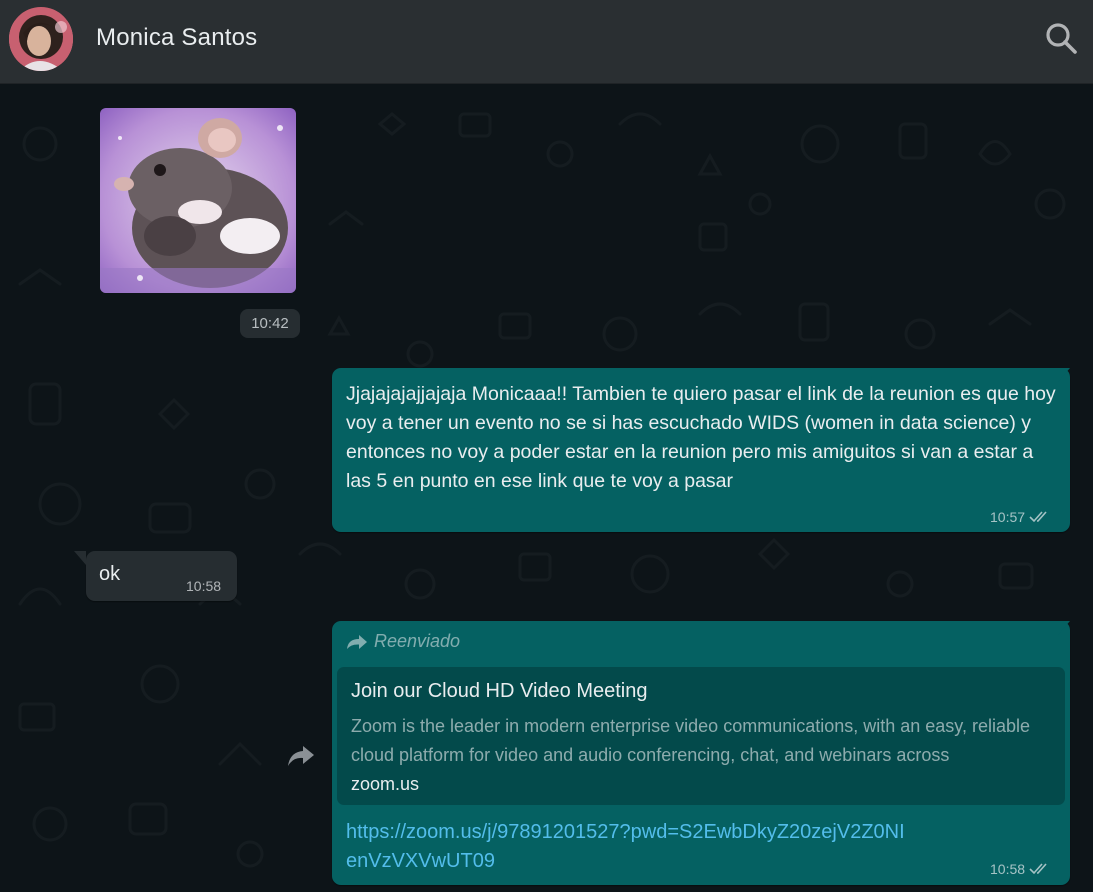 The height and width of the screenshot is (892, 1093). What do you see at coordinates (155, 576) in the screenshot?
I see `incoming-message: ok 10:58` at bounding box center [155, 576].